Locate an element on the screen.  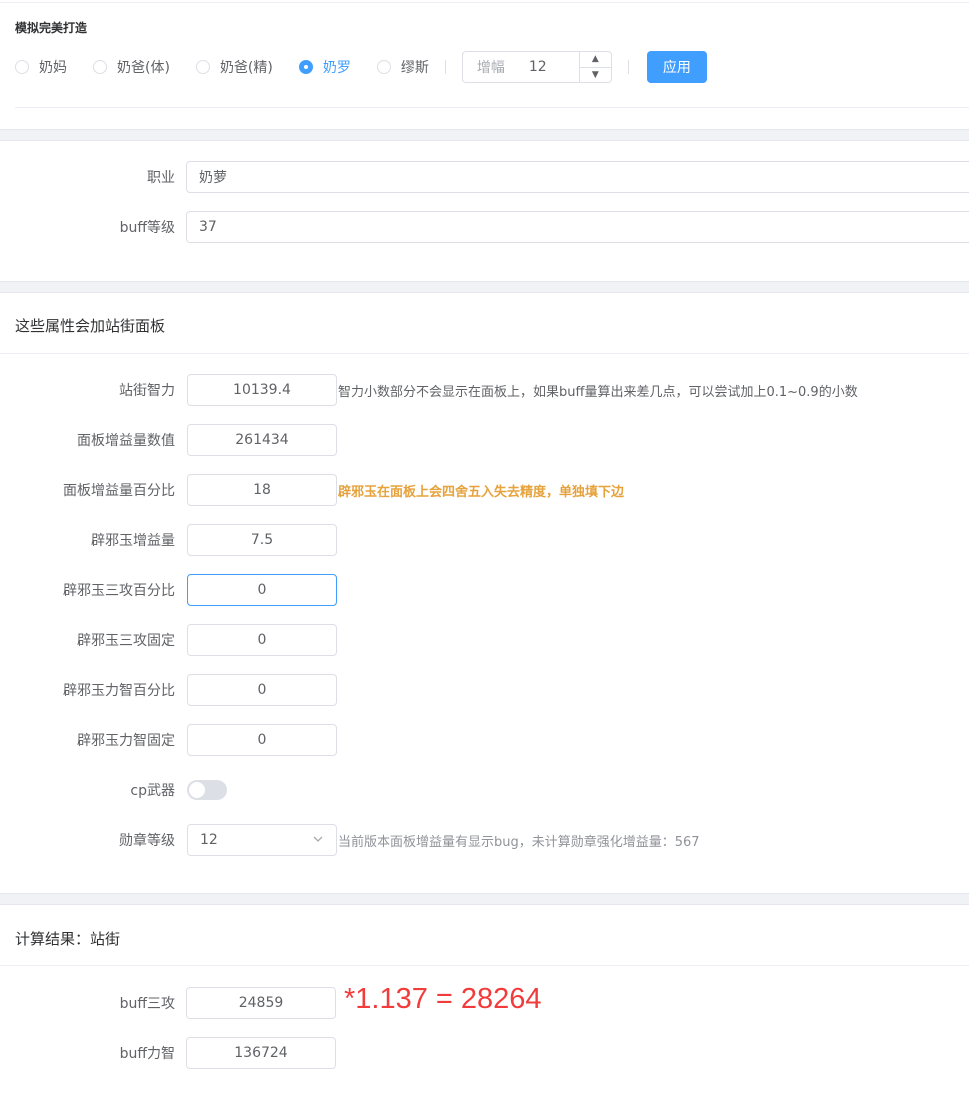
stat-label: 辟邪玉力智固定 is located at coordinates (126, 741).